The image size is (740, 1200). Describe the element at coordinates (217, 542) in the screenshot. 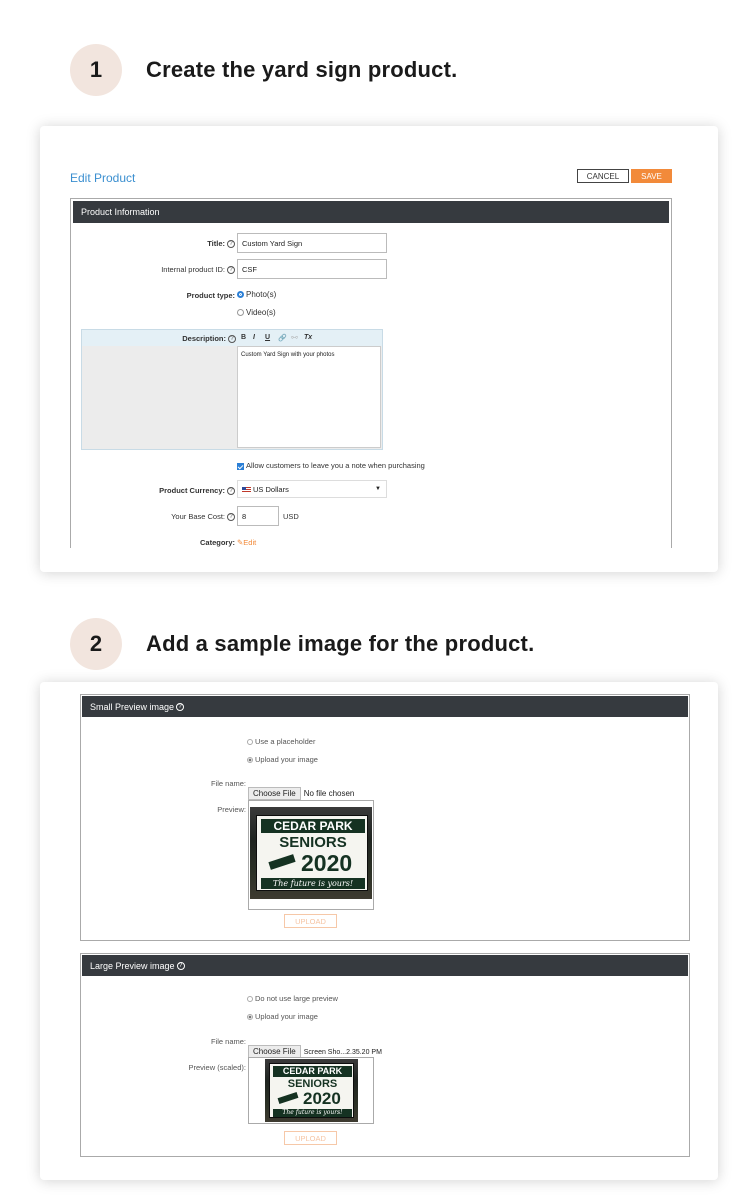

I see `category-label: Category:` at that location.